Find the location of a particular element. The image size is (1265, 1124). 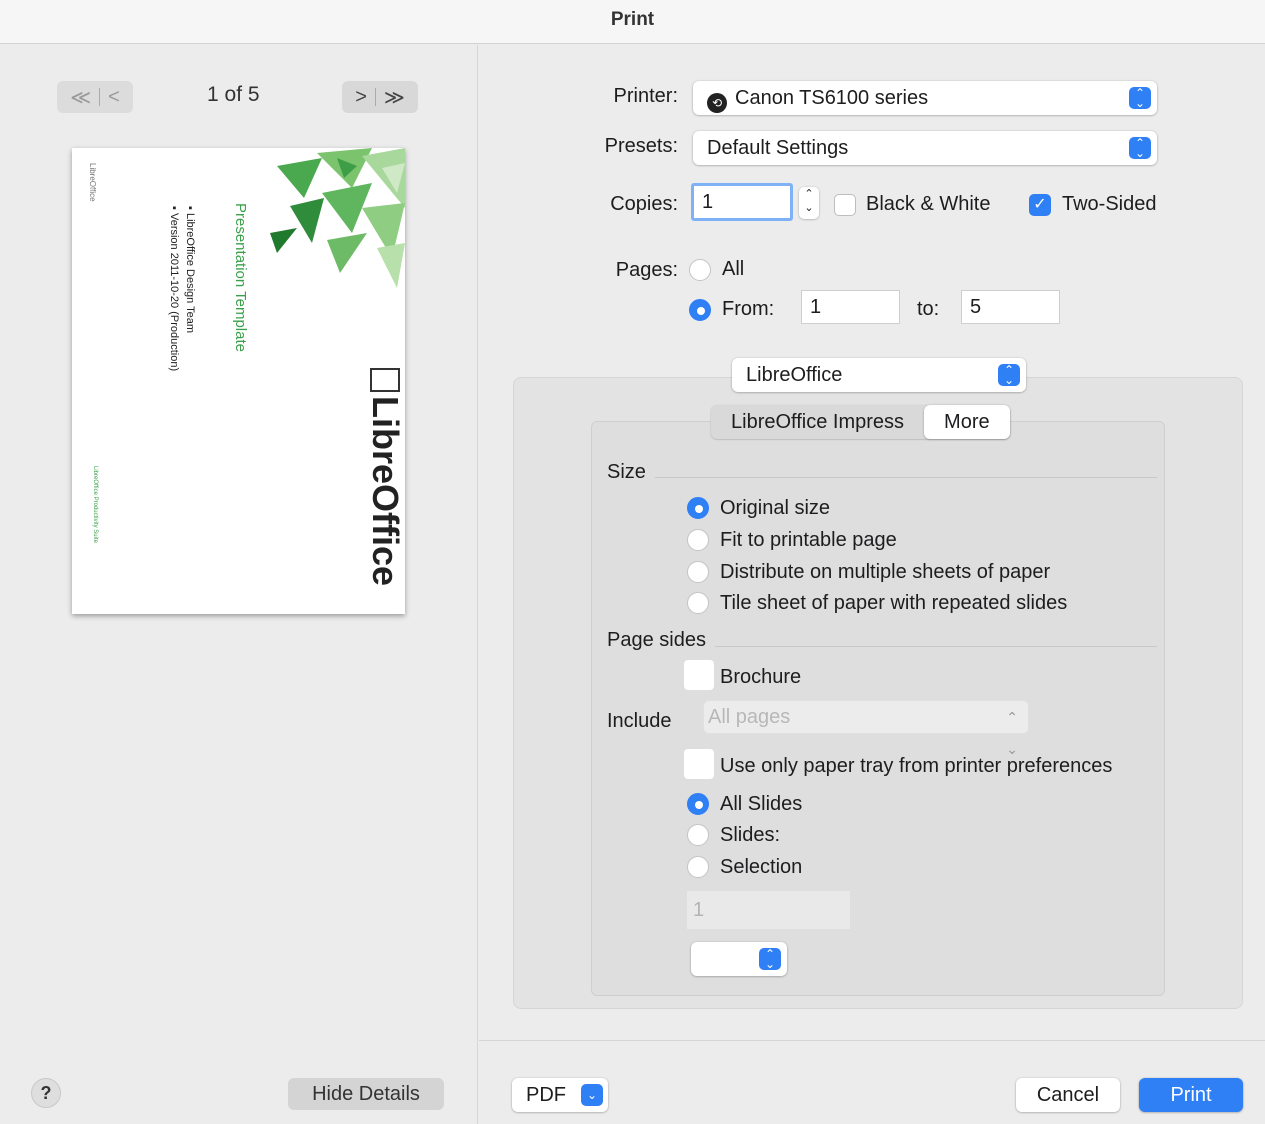

options-tabs: LibreOffice Impress More is located at coordinates (860, 422).